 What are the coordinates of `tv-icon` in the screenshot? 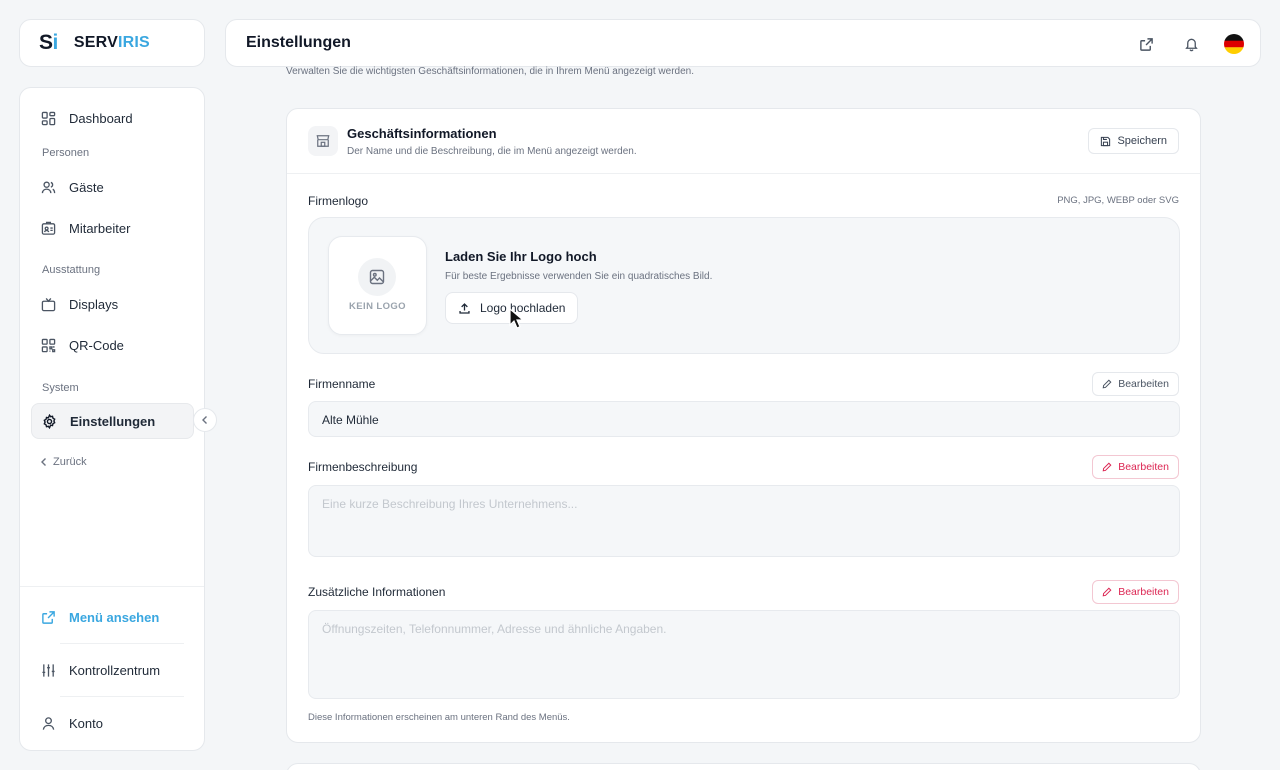 It's located at (48, 304).